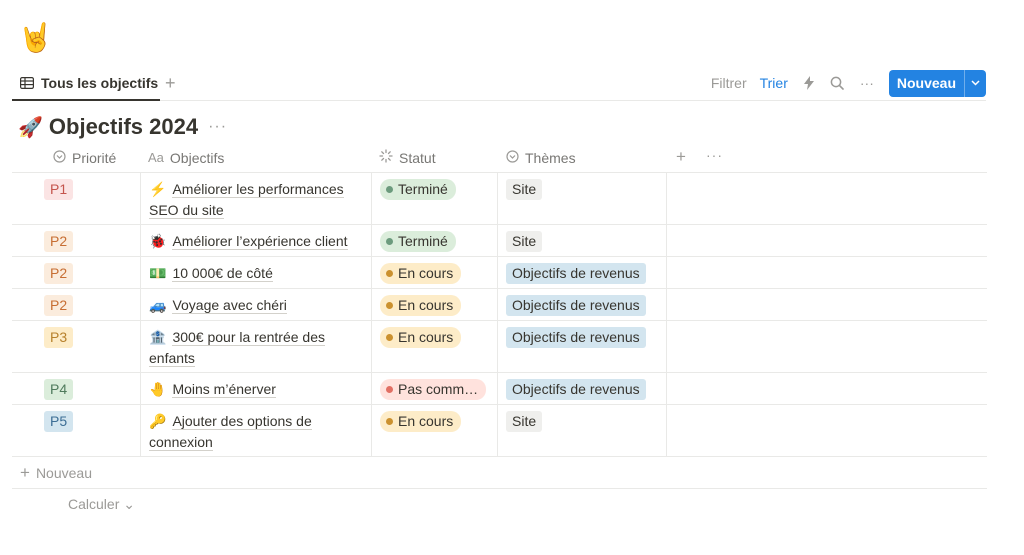 The height and width of the screenshot is (555, 1024). What do you see at coordinates (926, 83) in the screenshot?
I see `new-button-label: Nouveau` at bounding box center [926, 83].